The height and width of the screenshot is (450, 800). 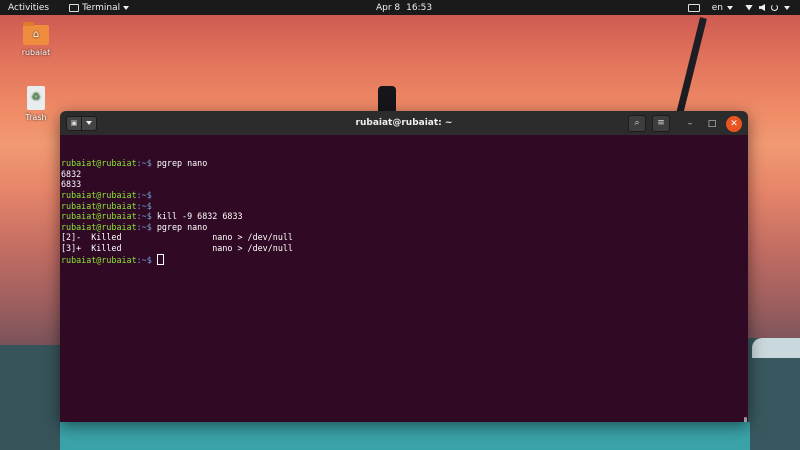 I want to click on new-tab-menu-button, so click(x=89, y=123).